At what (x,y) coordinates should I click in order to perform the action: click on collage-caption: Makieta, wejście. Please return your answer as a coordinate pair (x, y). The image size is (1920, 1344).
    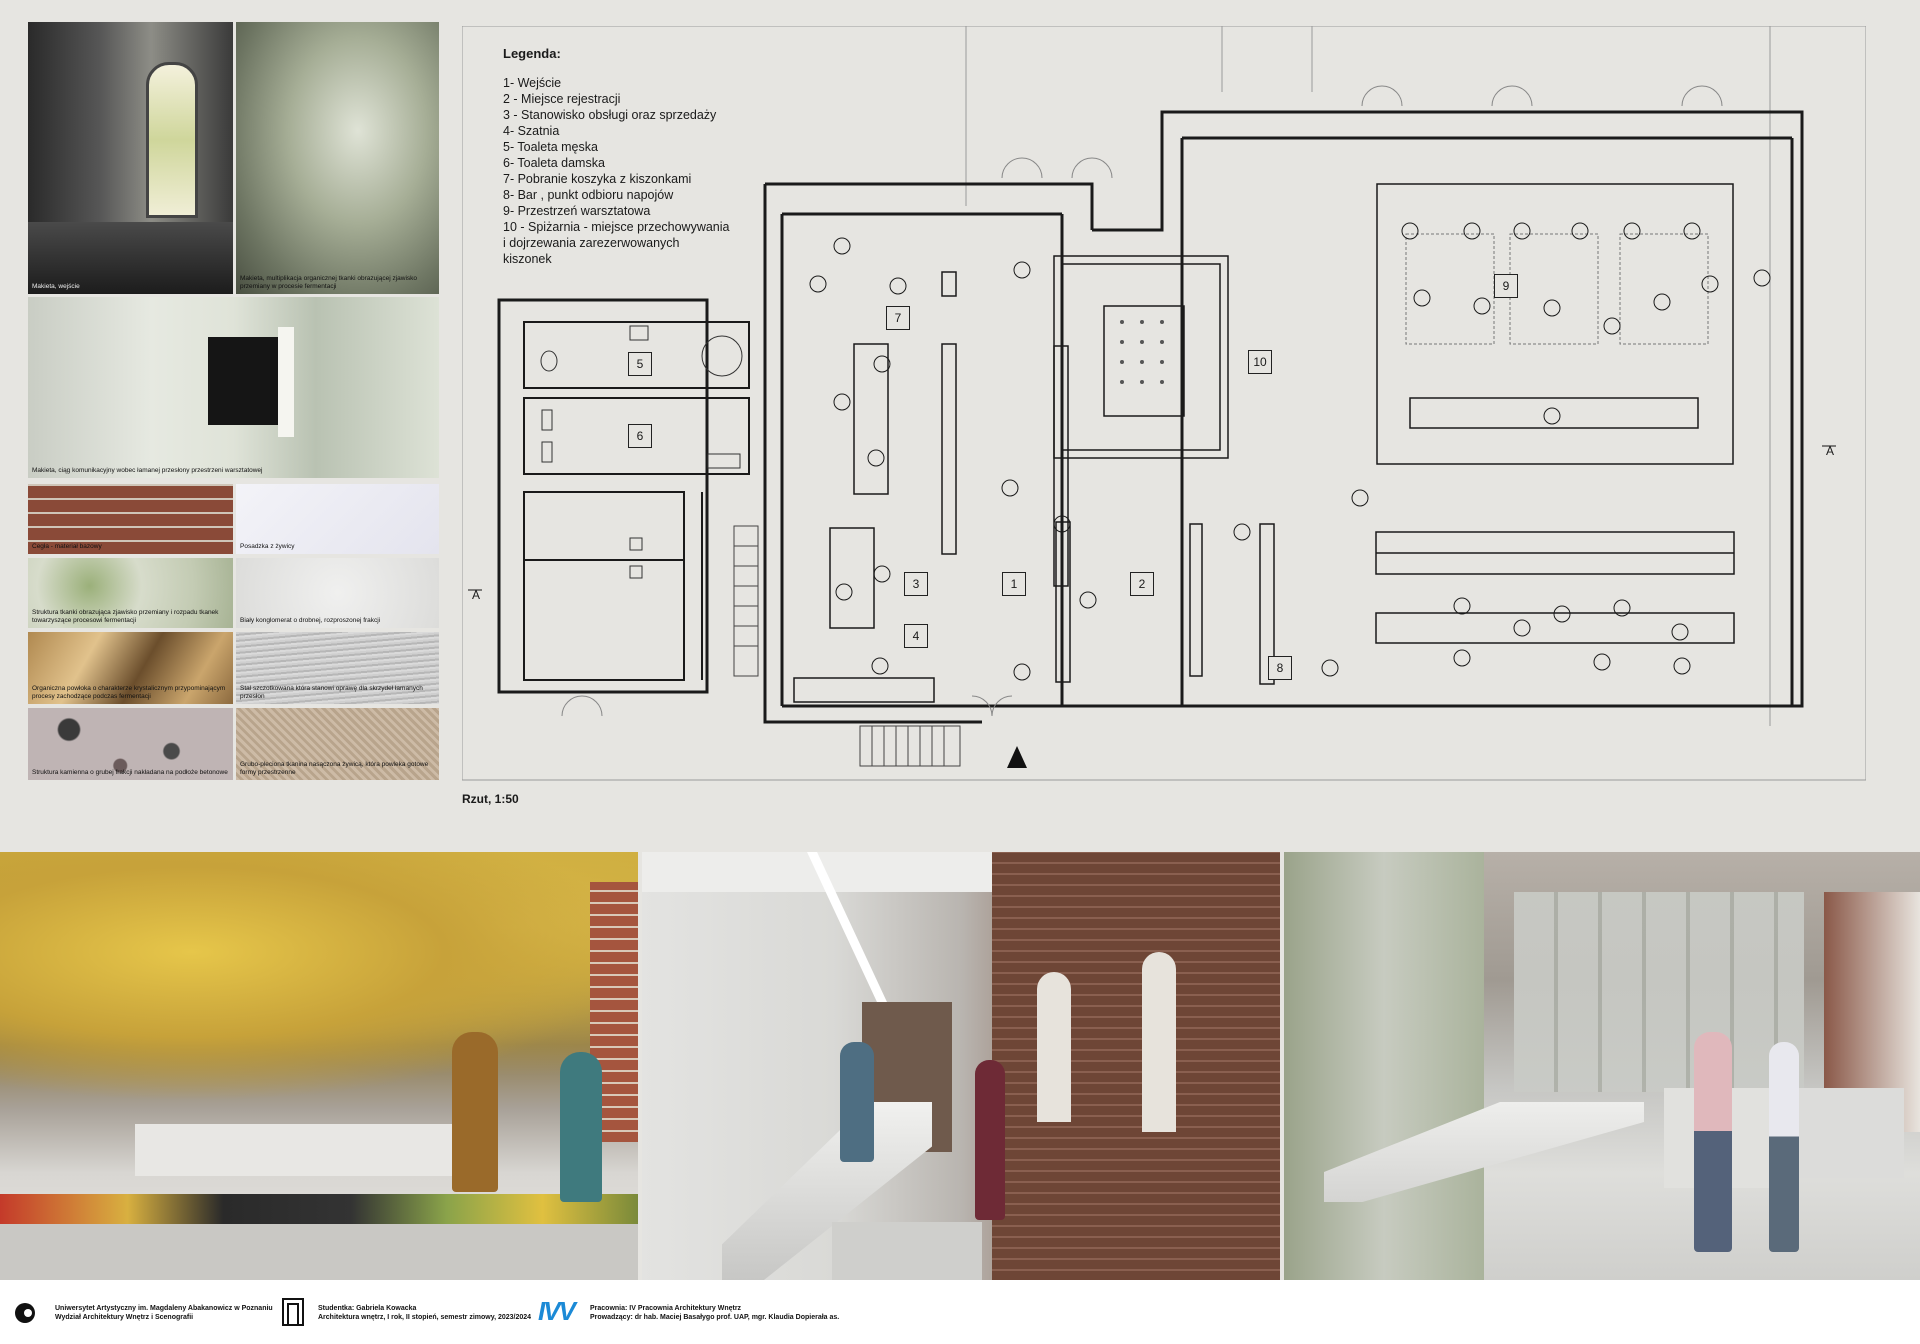
    Looking at the image, I should click on (56, 286).